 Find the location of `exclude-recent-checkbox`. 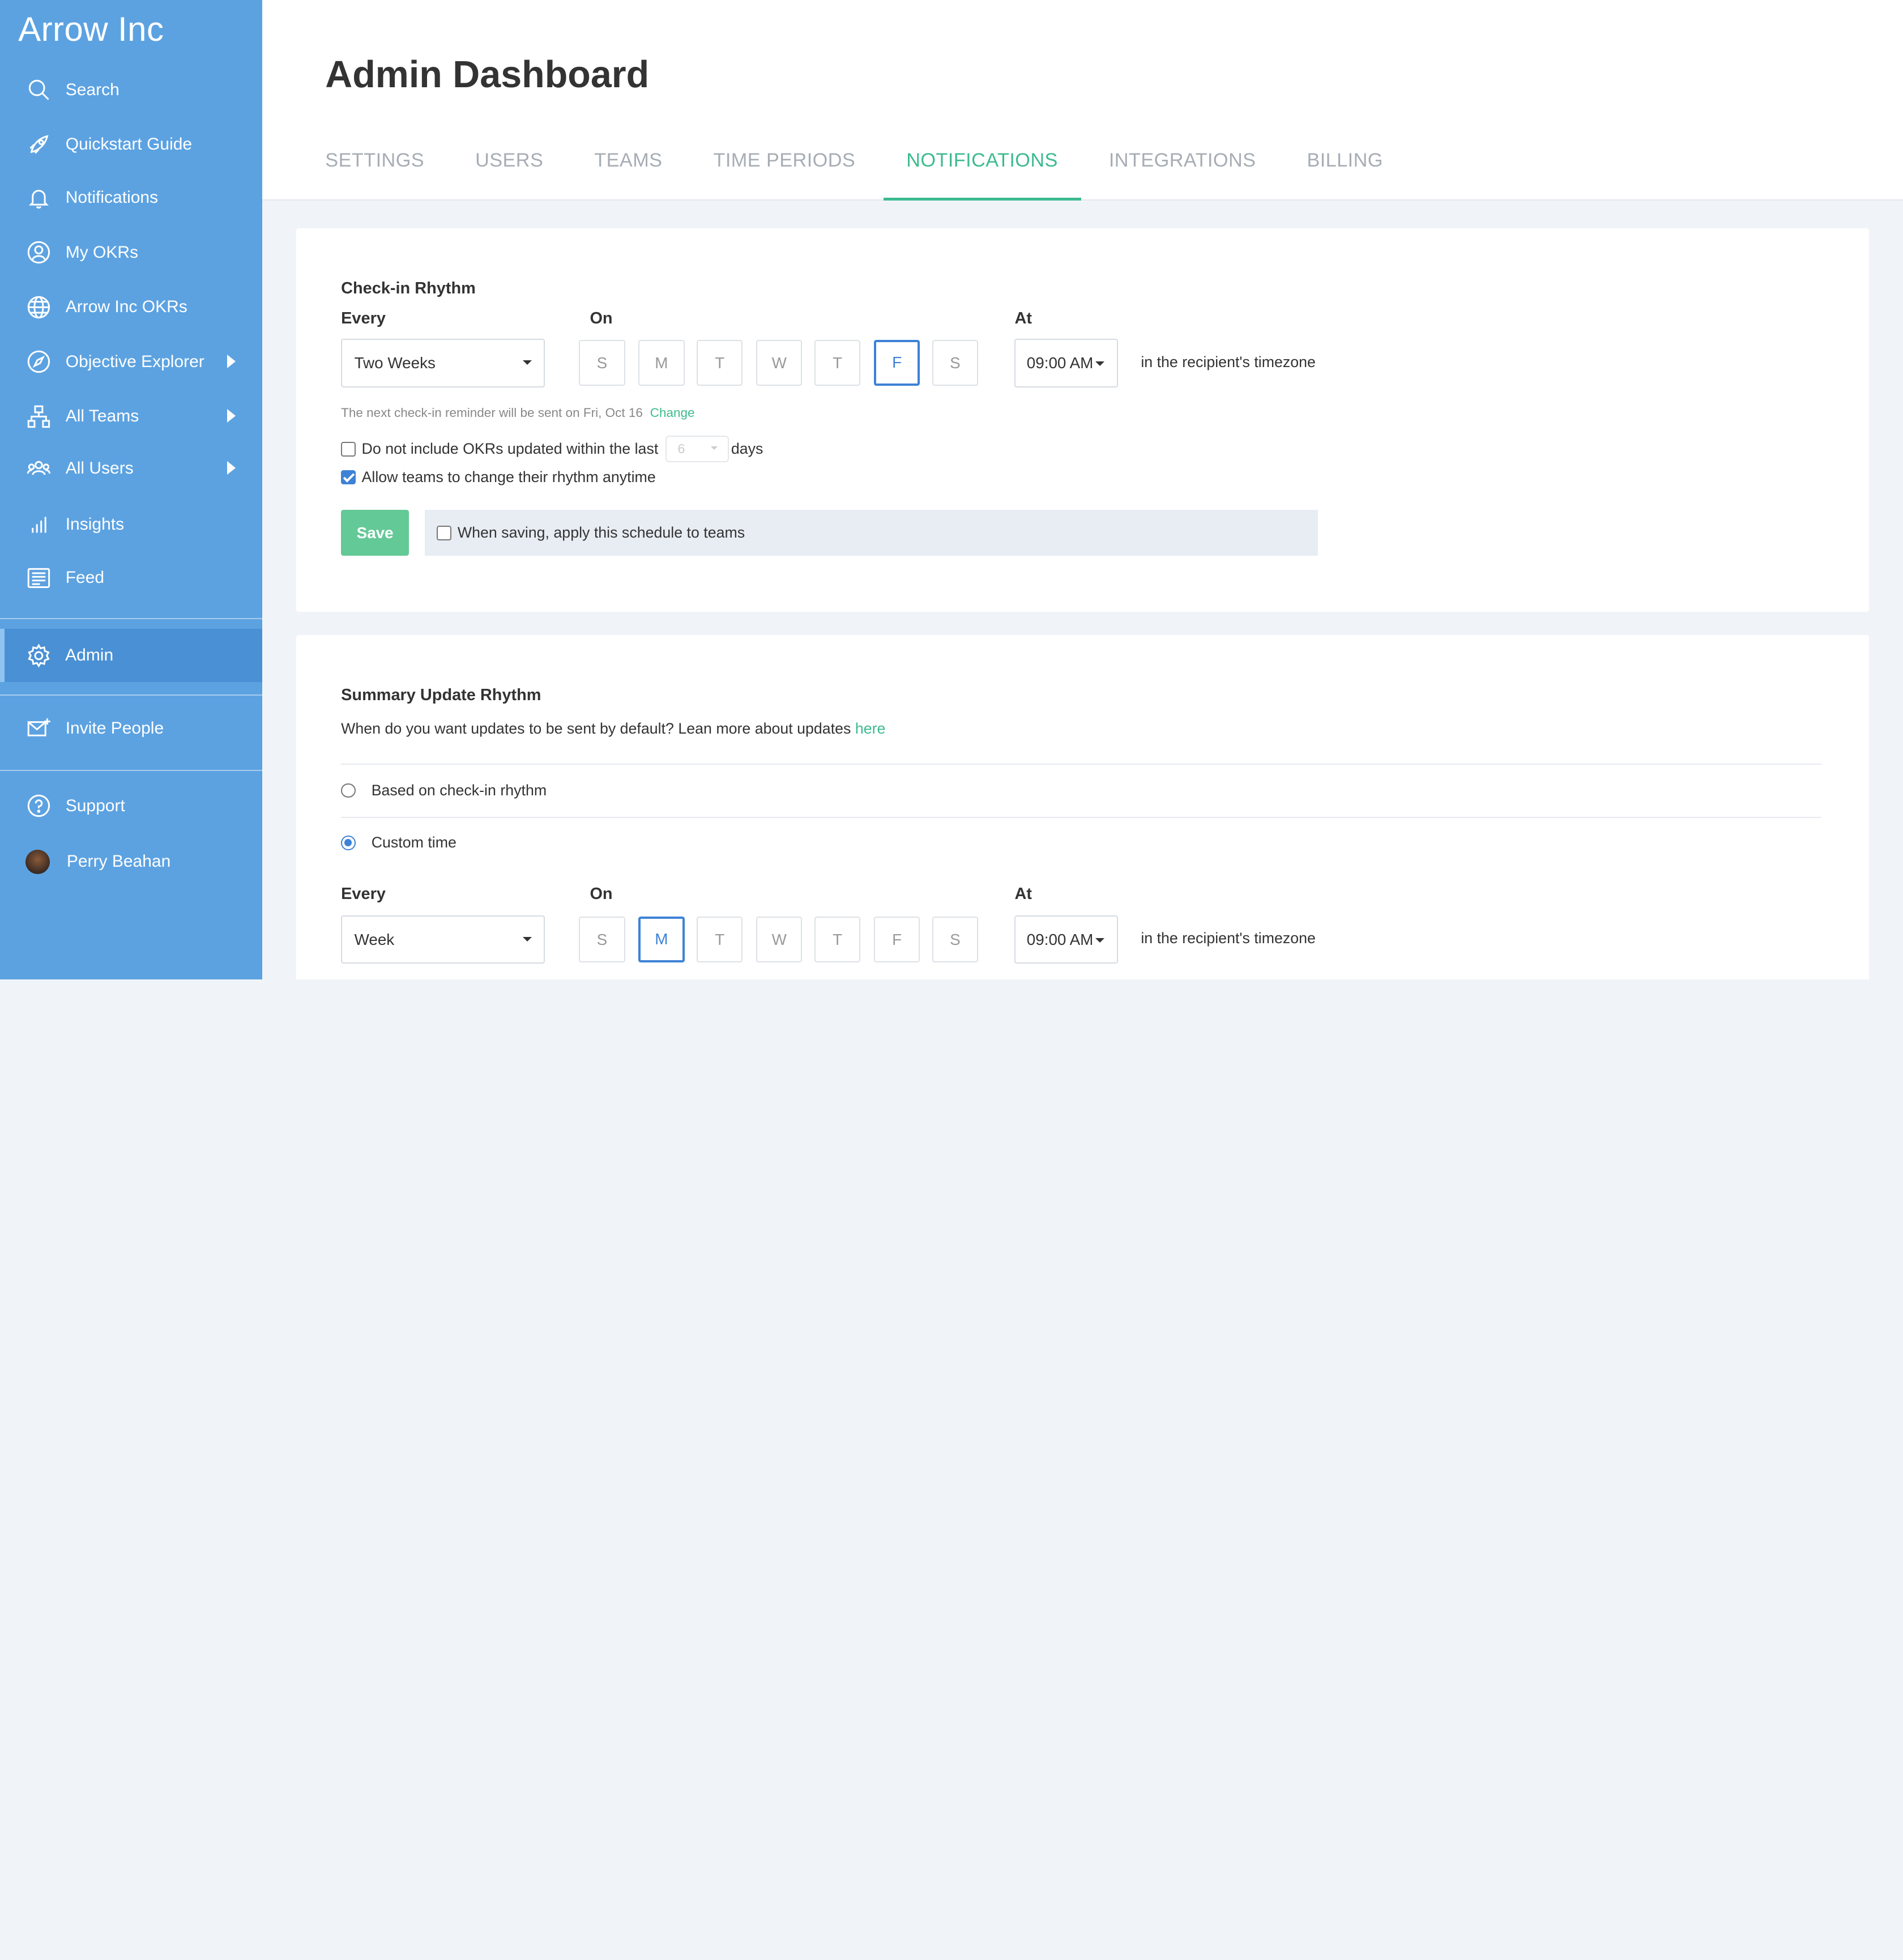

exclude-recent-checkbox is located at coordinates (348, 450).